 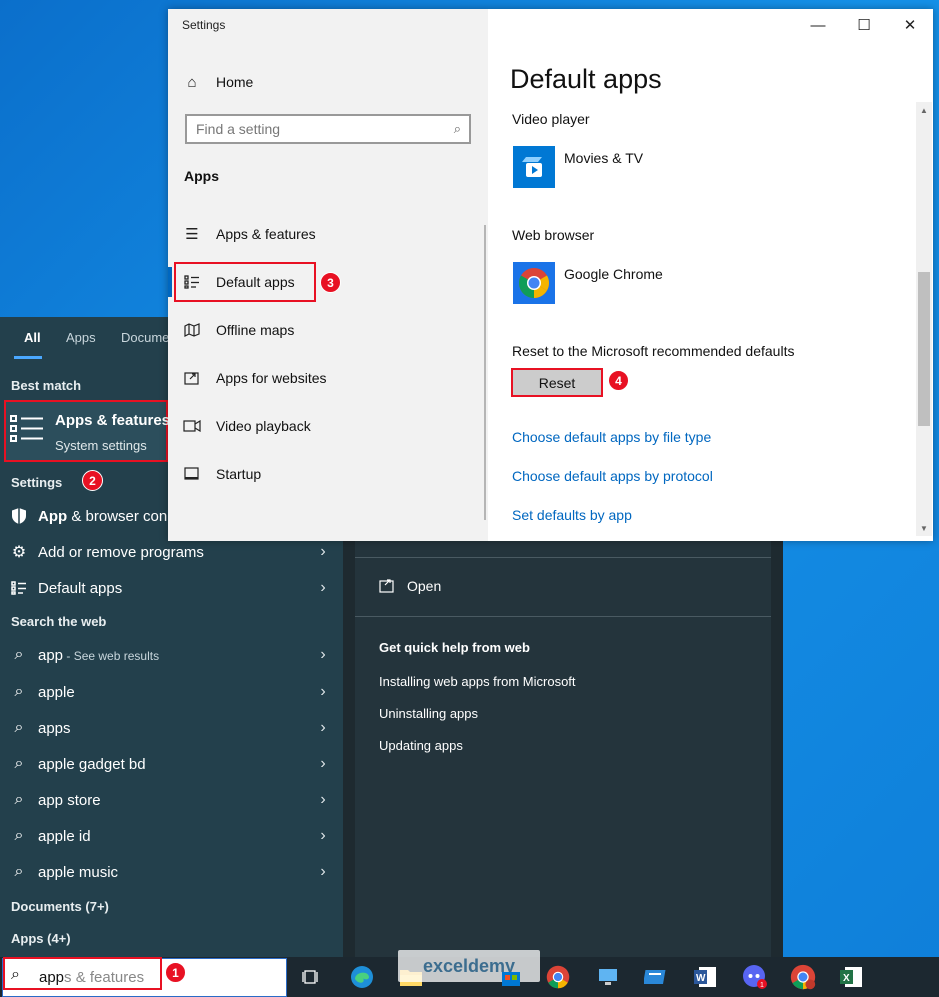 What do you see at coordinates (534, 167) in the screenshot?
I see `movies-tv-icon` at bounding box center [534, 167].